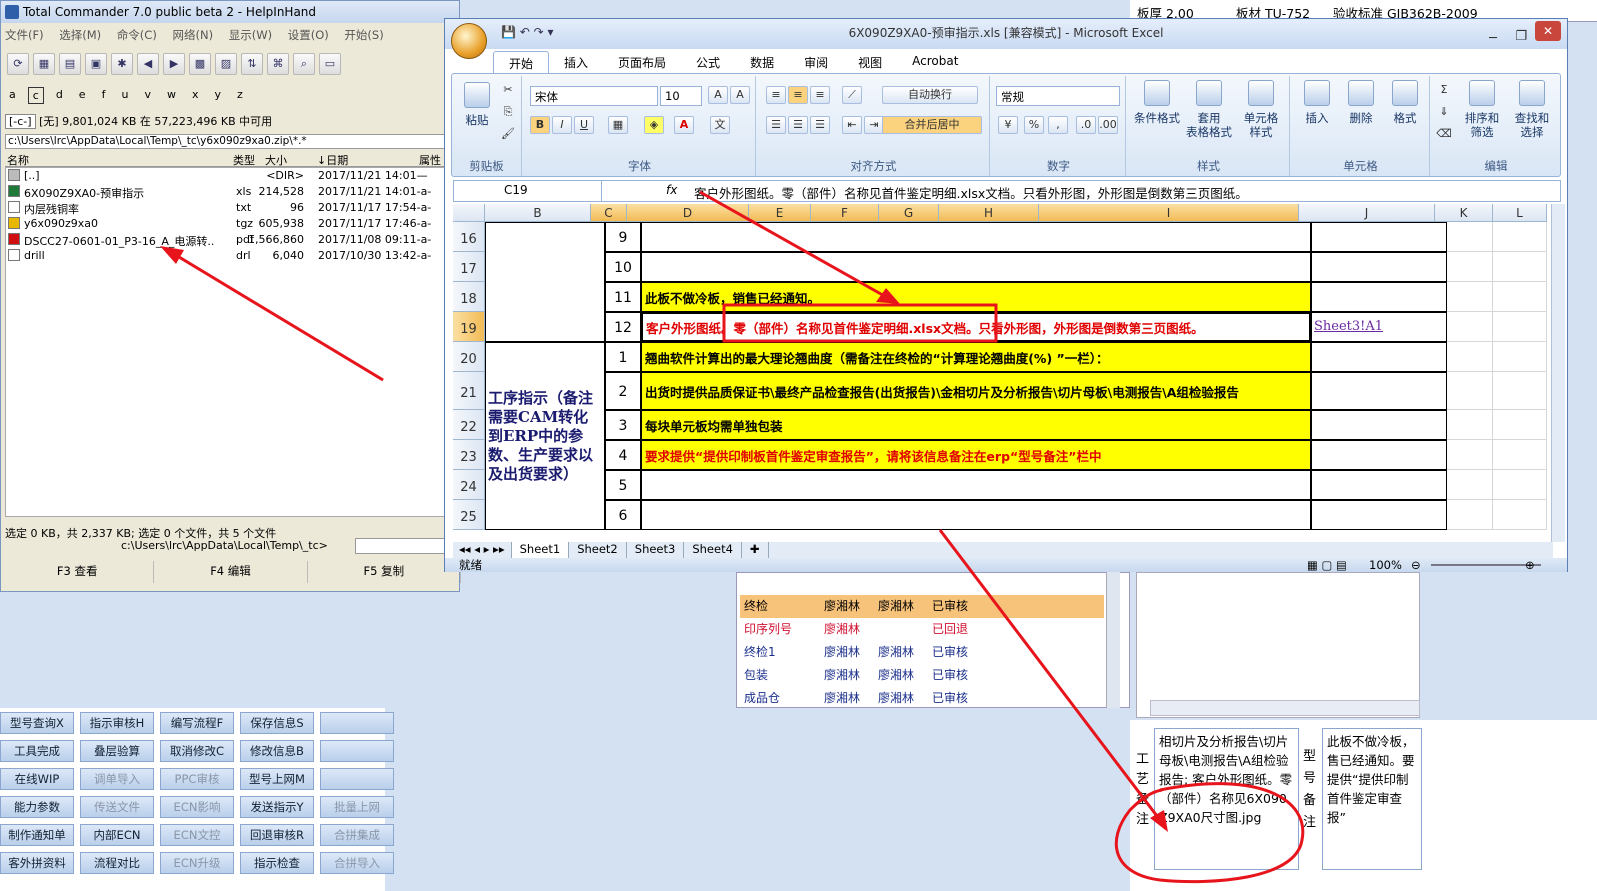 The height and width of the screenshot is (891, 1597). I want to click on conditional-format-button: 条件格式, so click(1157, 102).